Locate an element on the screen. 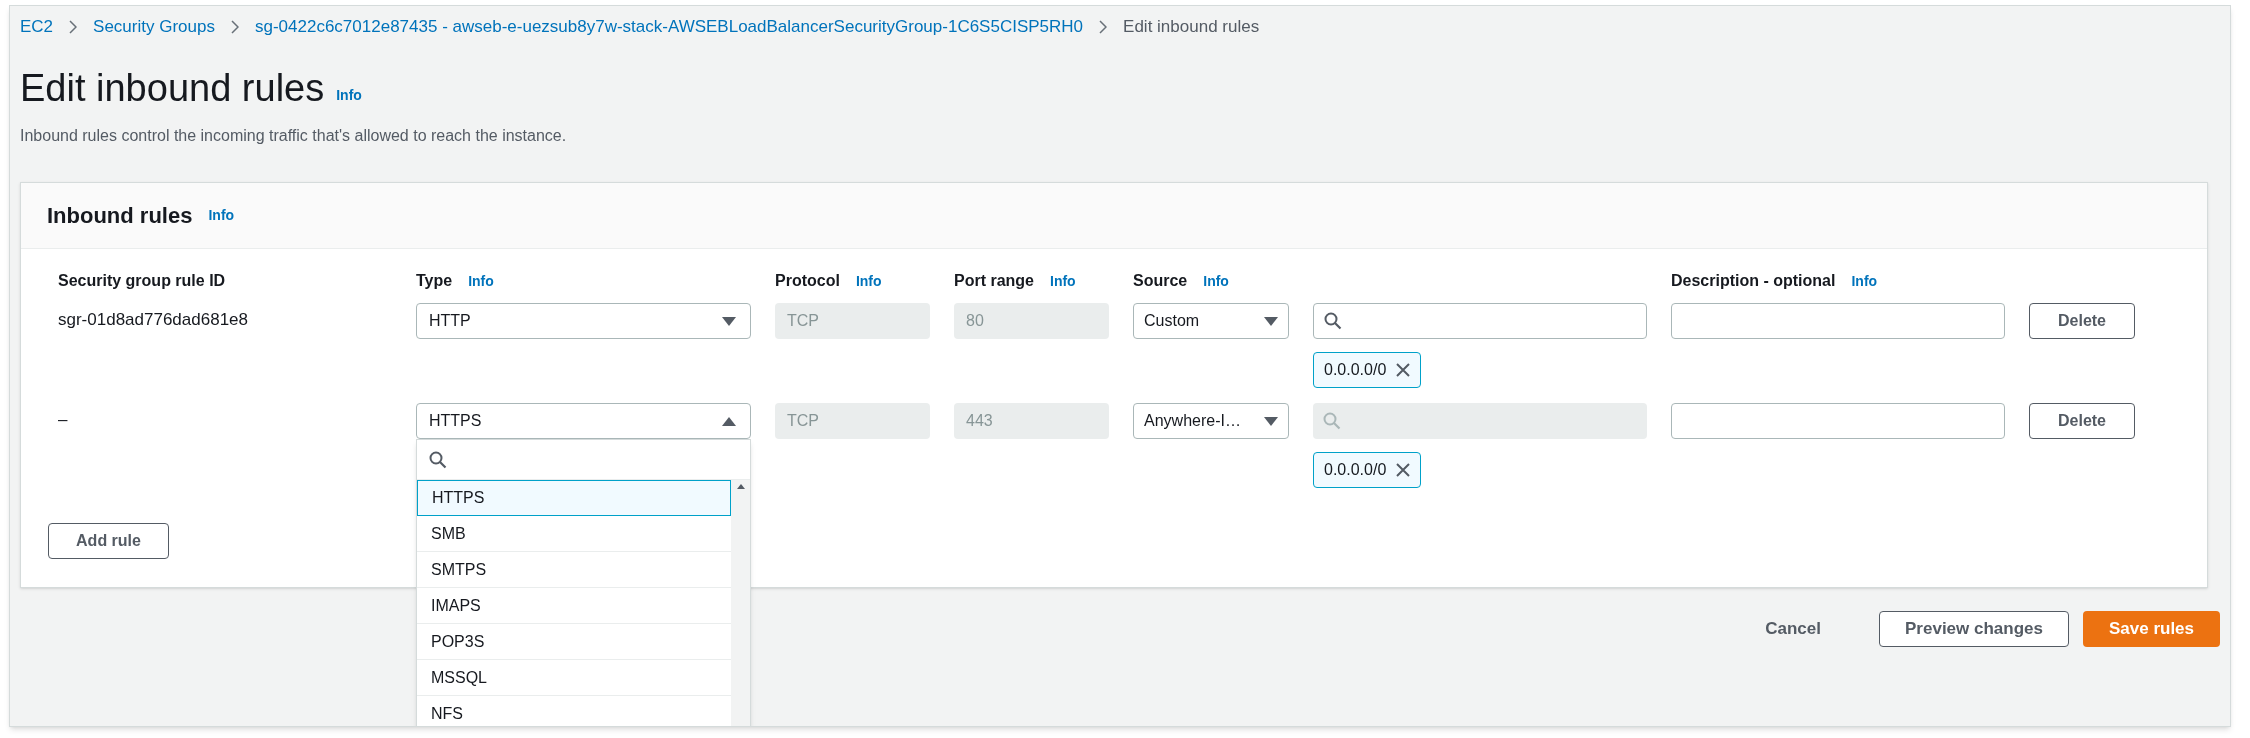  breadcrumb-link: EC2 is located at coordinates (37, 27).